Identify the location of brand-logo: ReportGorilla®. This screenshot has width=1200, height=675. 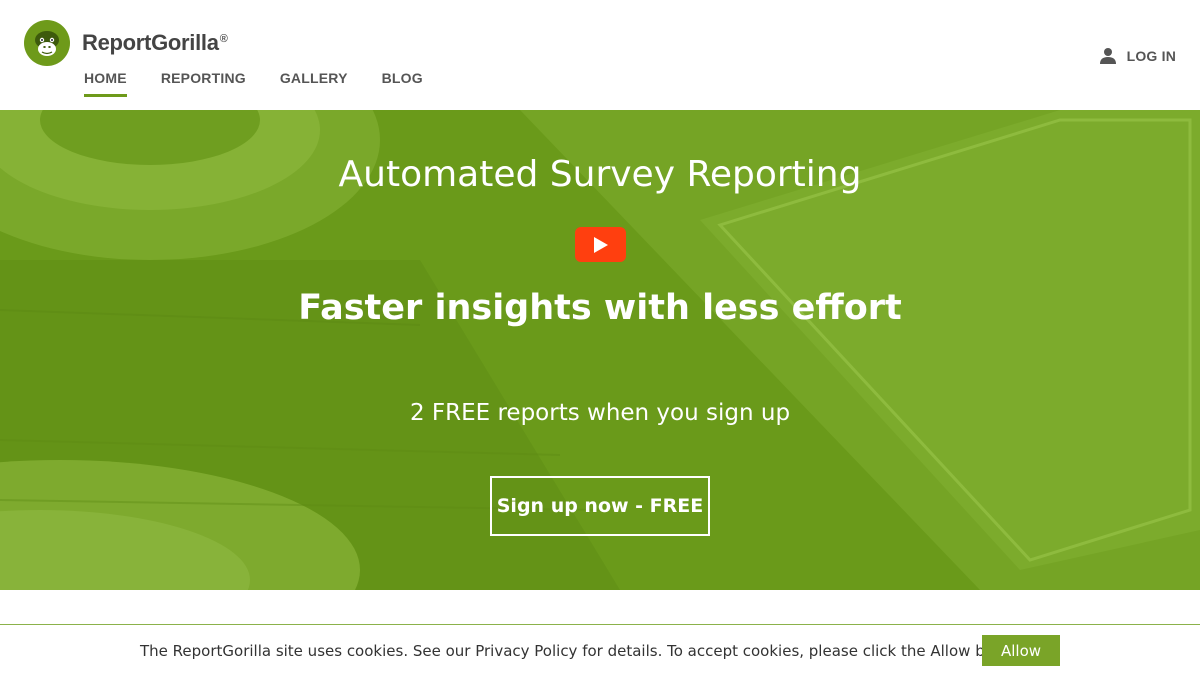
(126, 43).